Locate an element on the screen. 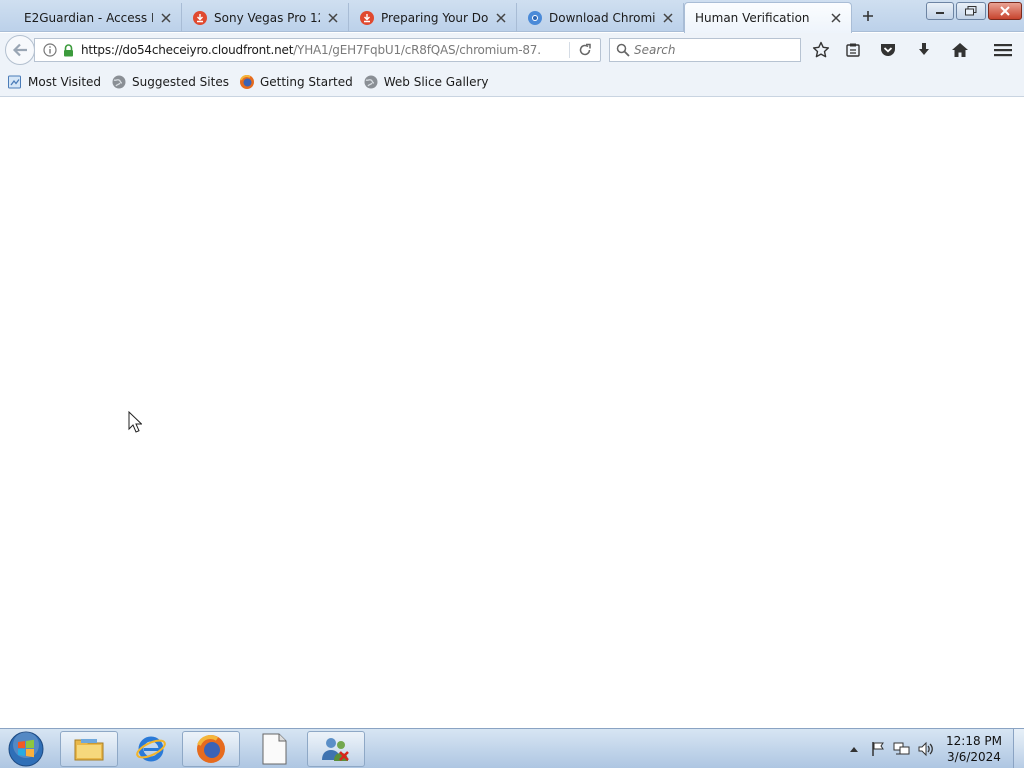 This screenshot has width=1024, height=768. chevron-up-icon is located at coordinates (854, 749).